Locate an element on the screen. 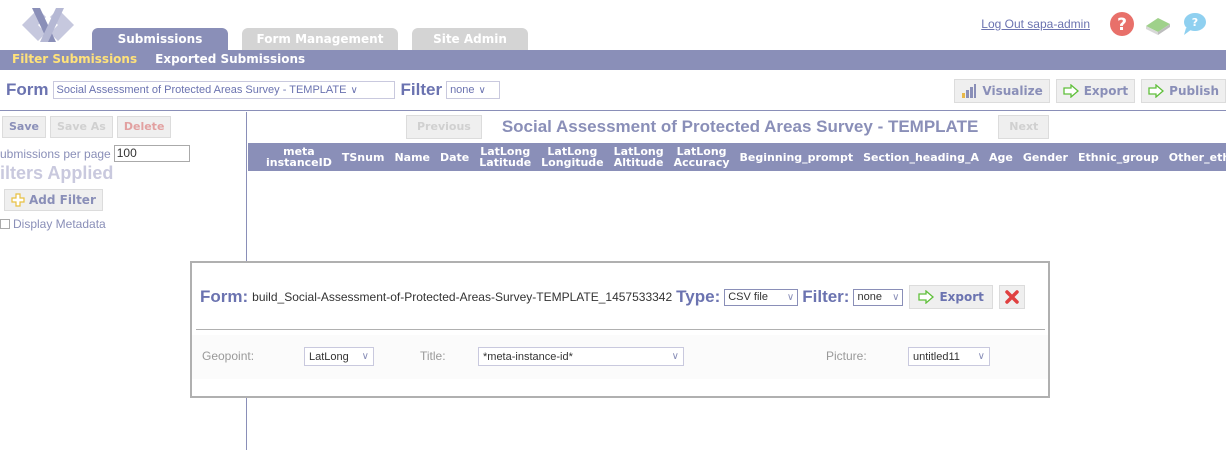 The height and width of the screenshot is (450, 1226). title-select: *meta-instance-id* ∨ is located at coordinates (581, 356).